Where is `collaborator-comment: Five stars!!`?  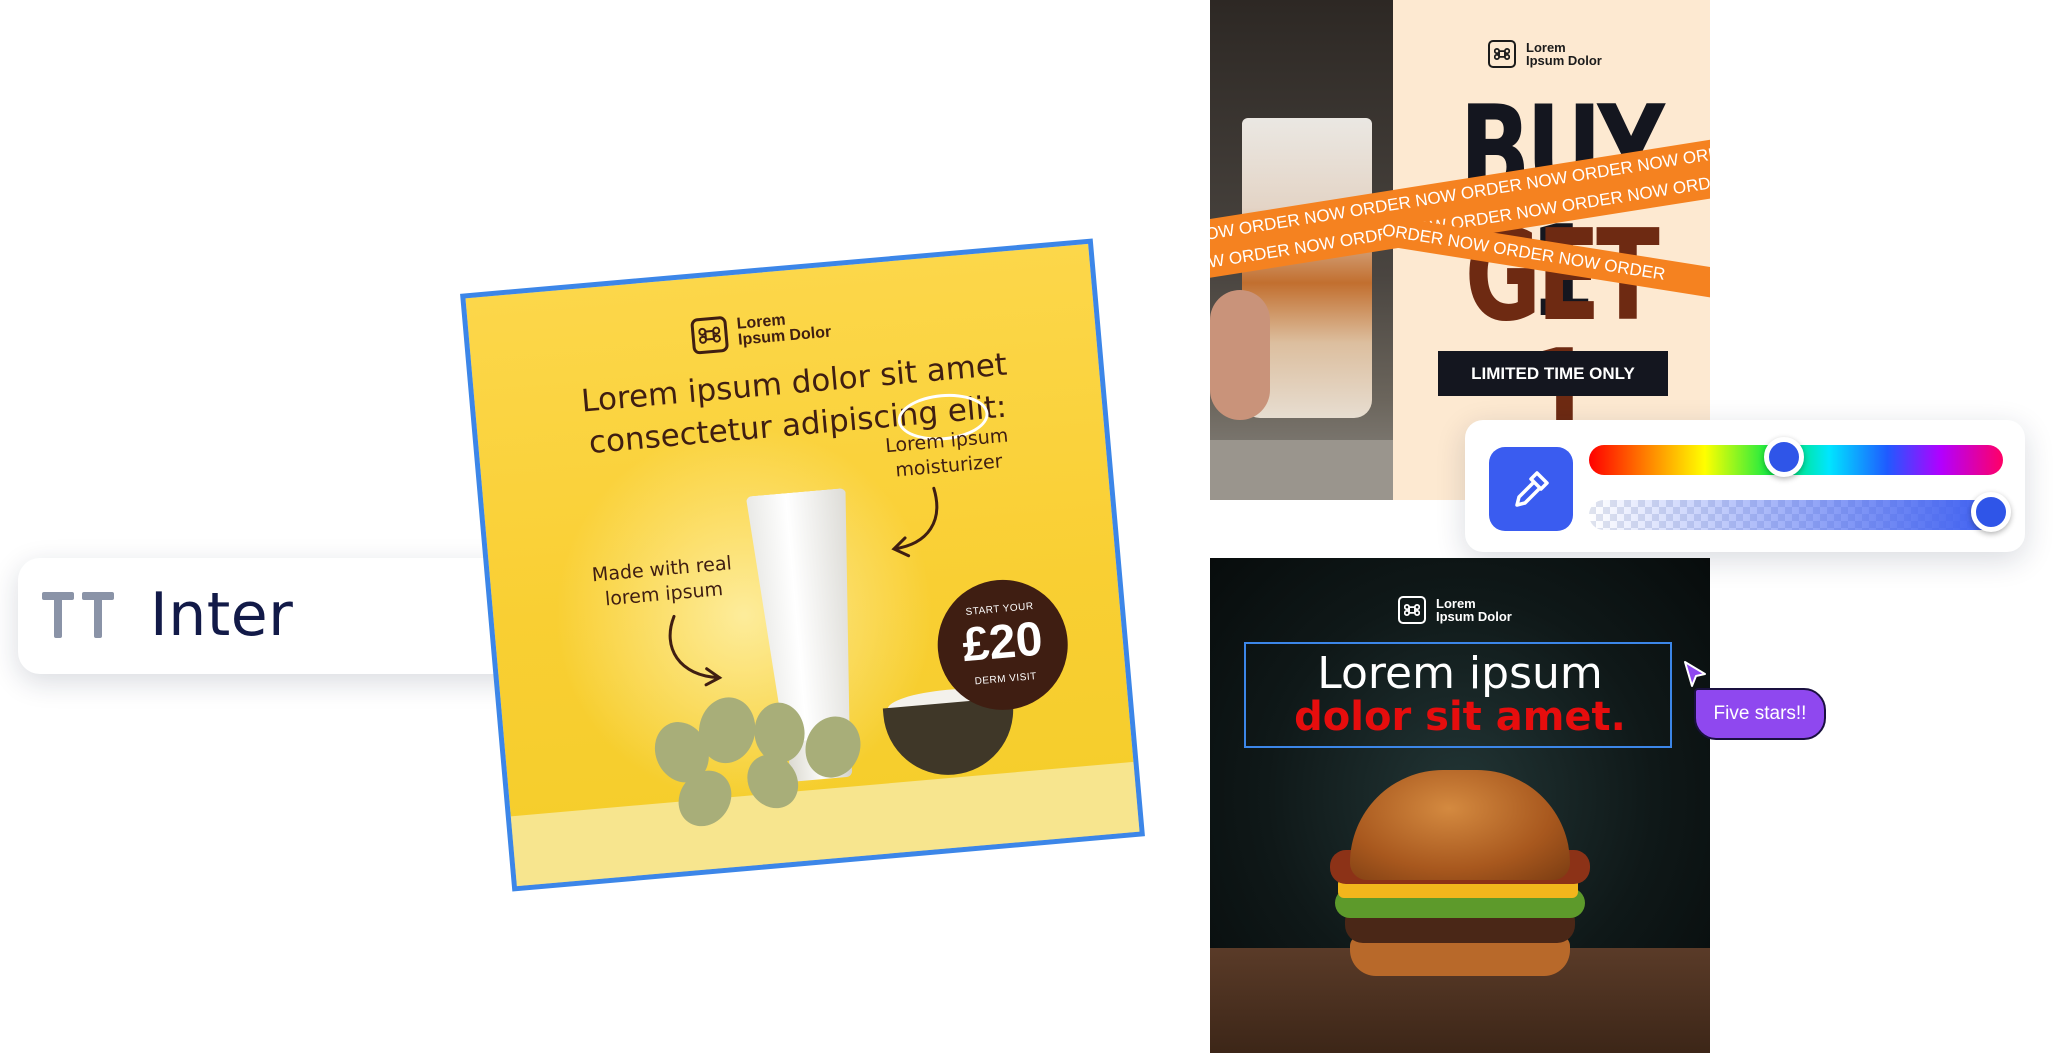 collaborator-comment: Five stars!! is located at coordinates (1760, 714).